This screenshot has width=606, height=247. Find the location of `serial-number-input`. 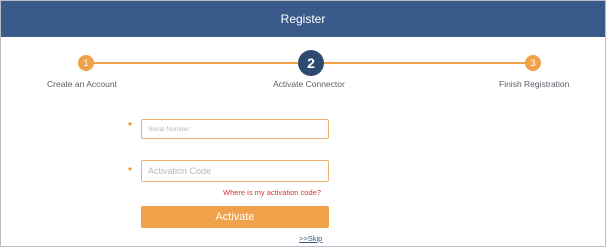

serial-number-input is located at coordinates (235, 129).